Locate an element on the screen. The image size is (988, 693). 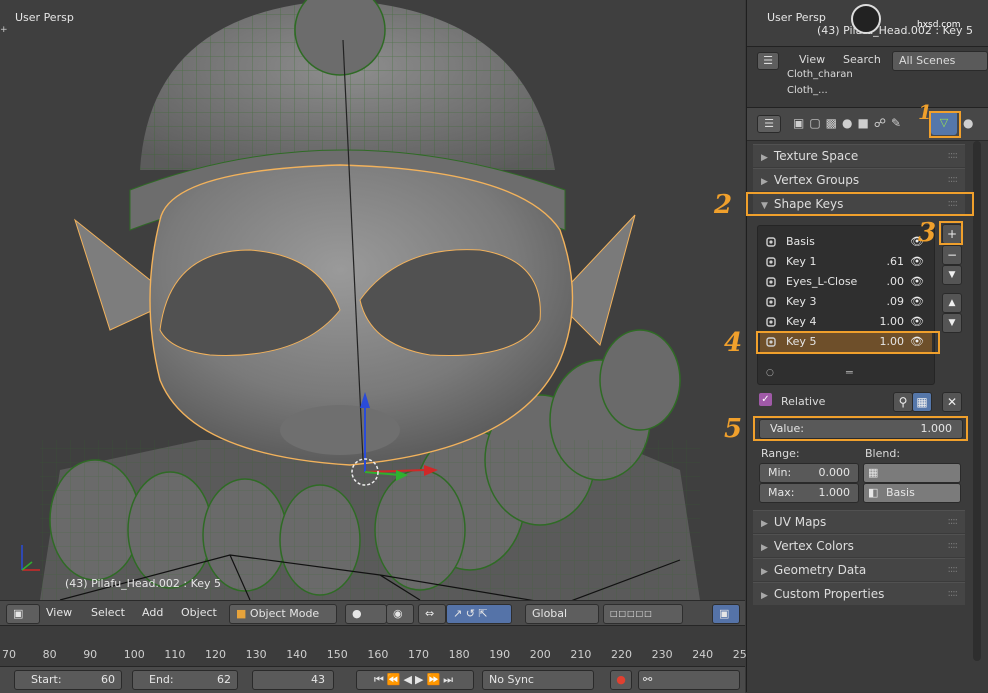
shape-key-value: .61 is located at coordinates (896, 262).